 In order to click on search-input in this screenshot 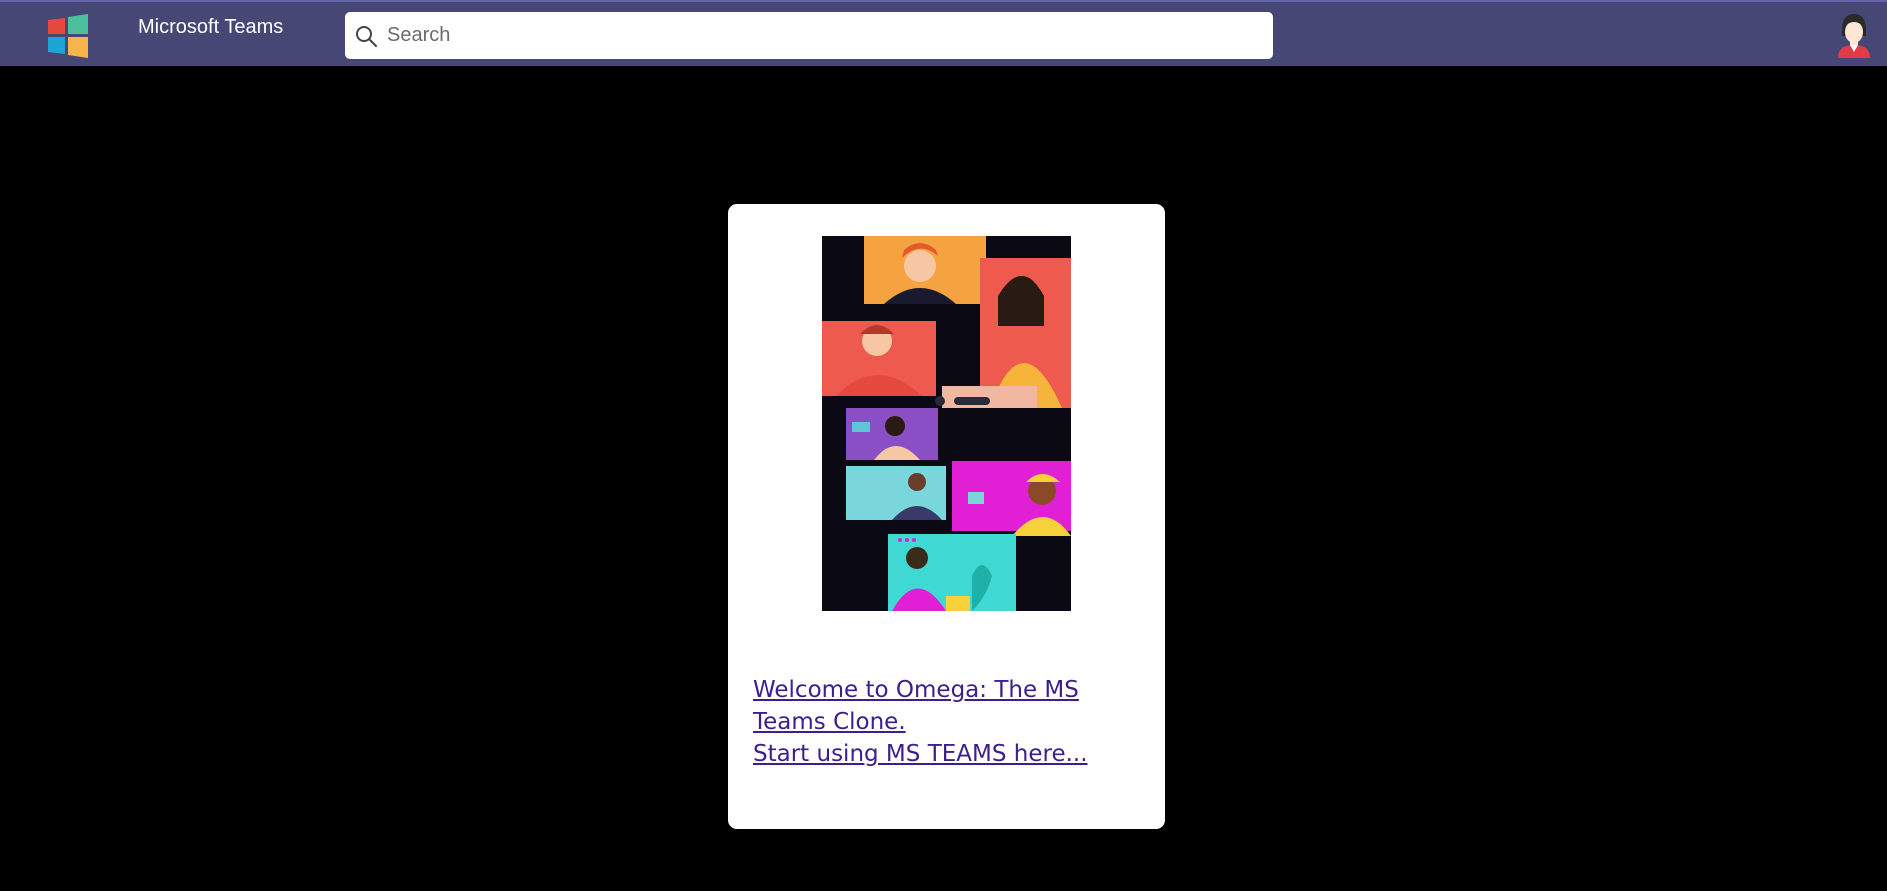, I will do `click(827, 35)`.